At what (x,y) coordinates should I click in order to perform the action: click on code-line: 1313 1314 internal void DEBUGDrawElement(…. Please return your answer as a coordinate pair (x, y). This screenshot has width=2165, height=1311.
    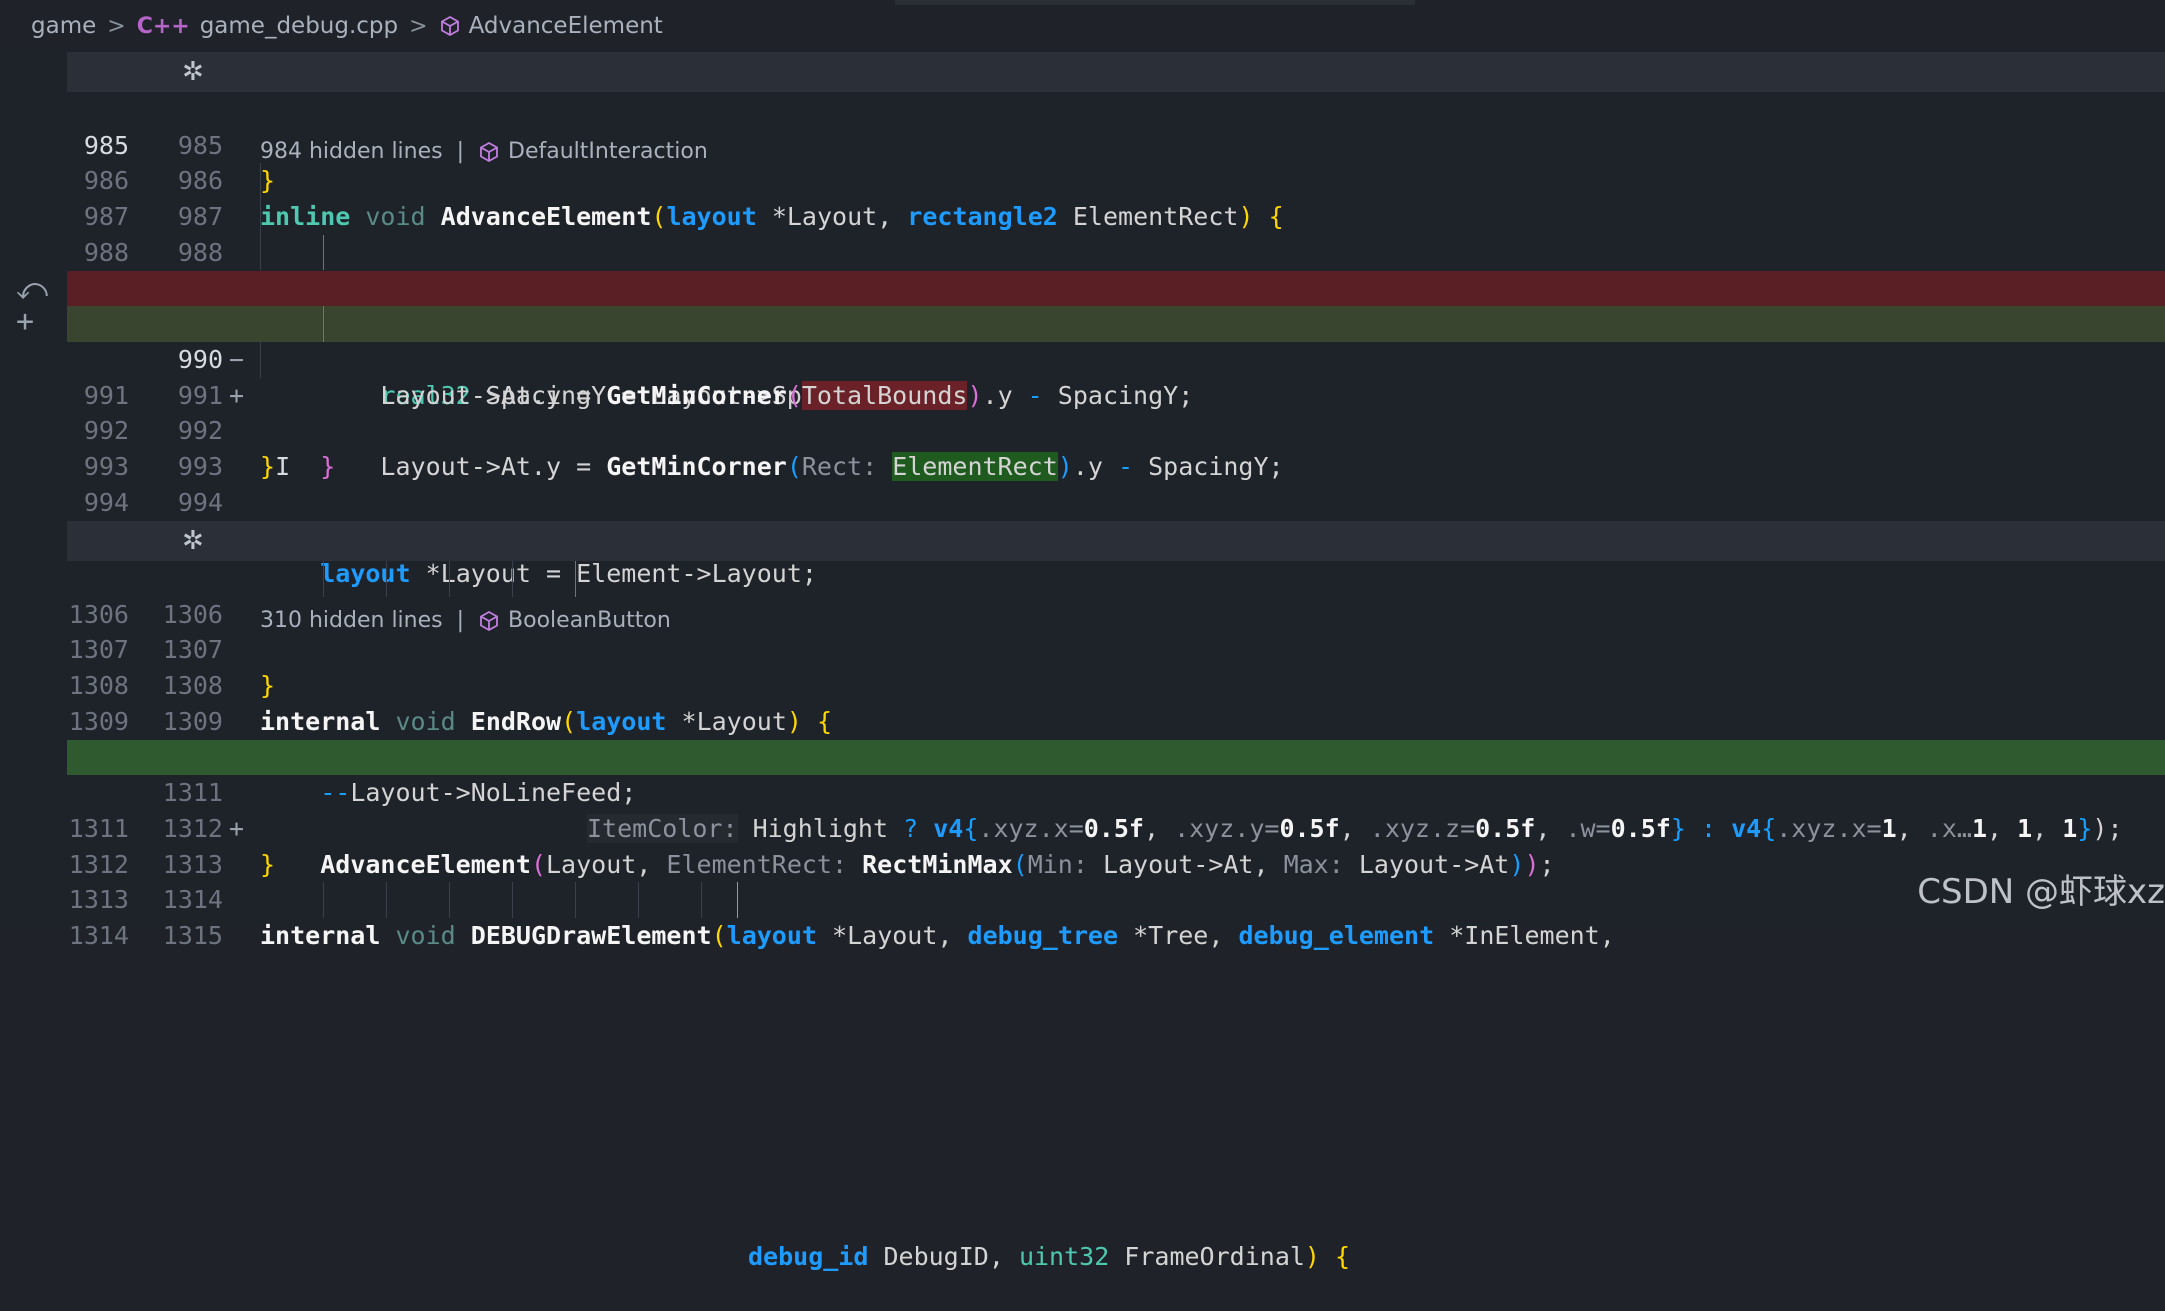
    Looking at the image, I should click on (1116, 898).